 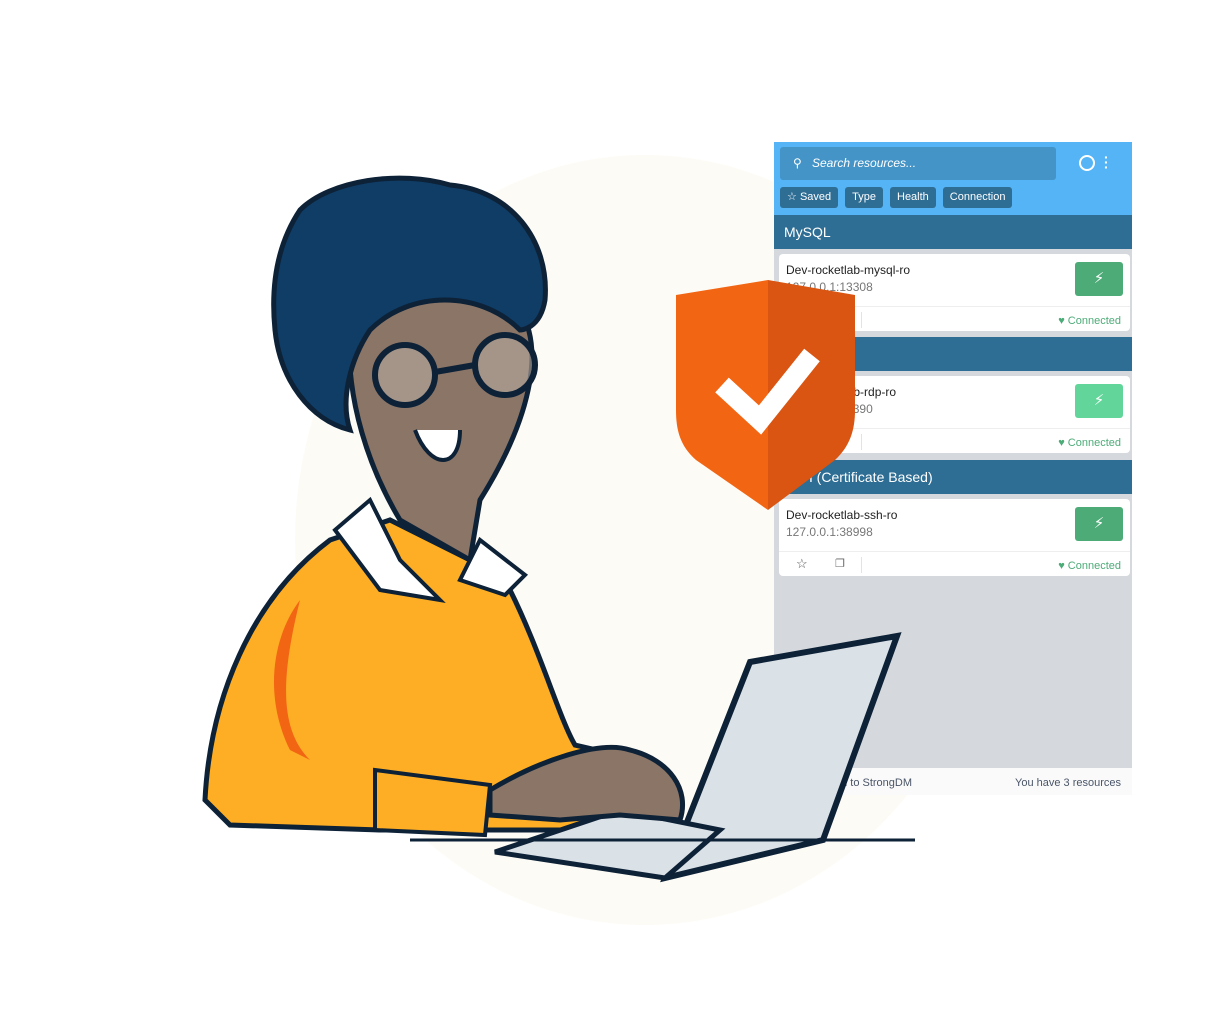 I want to click on glasses-right, so click(x=505, y=365).